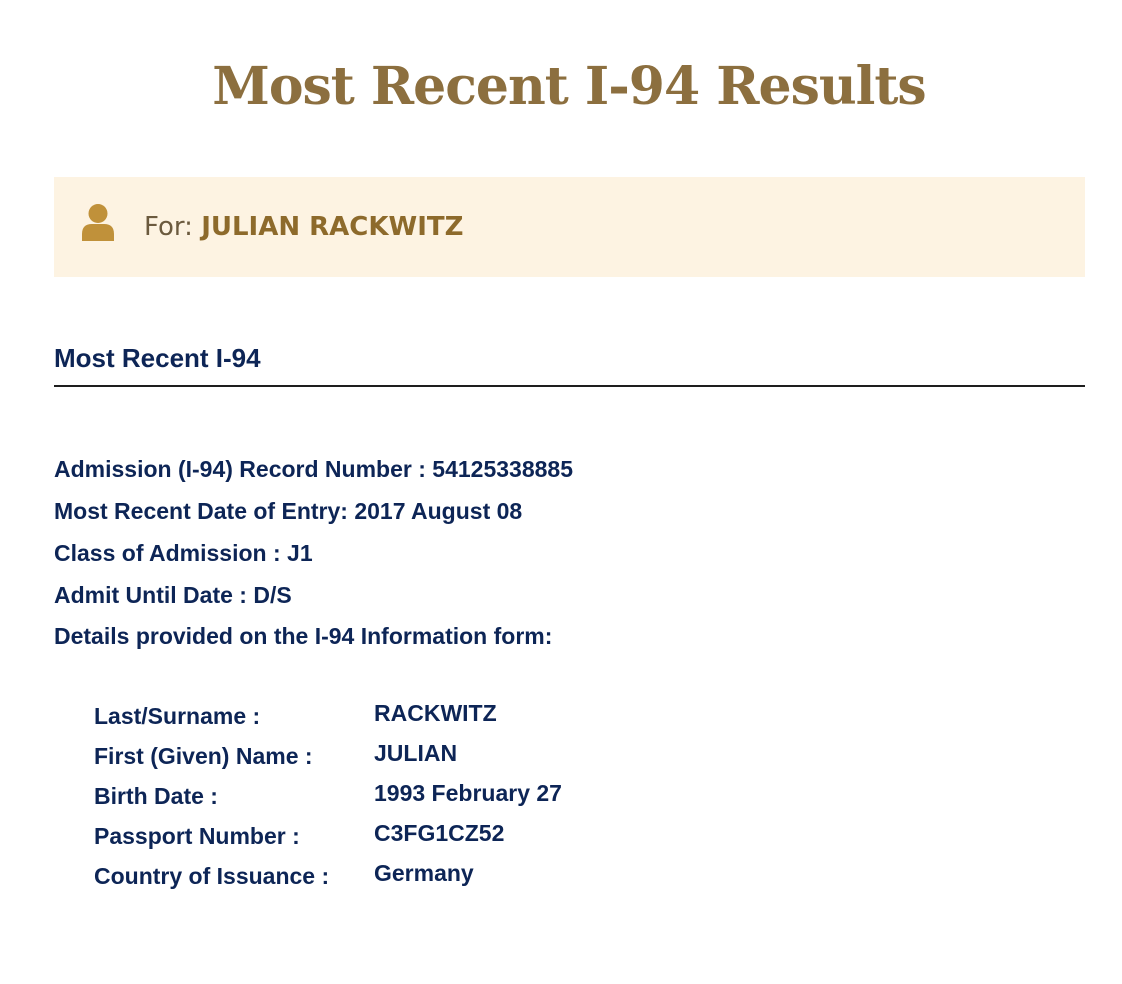 This screenshot has height=984, width=1122. I want to click on country-of-issuance-value: Germany, so click(424, 873).